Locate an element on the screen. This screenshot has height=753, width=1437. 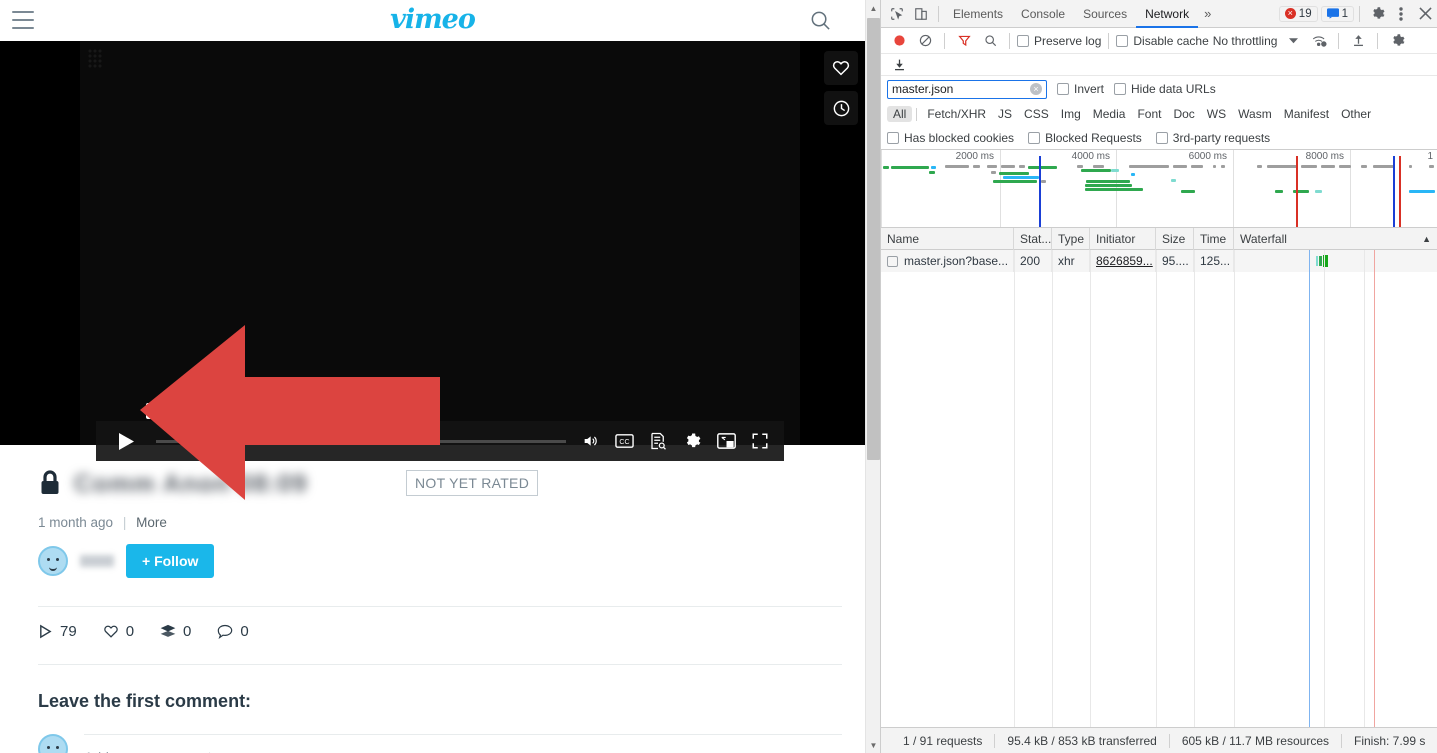
inspect-element-icon is located at coordinates (897, 14).